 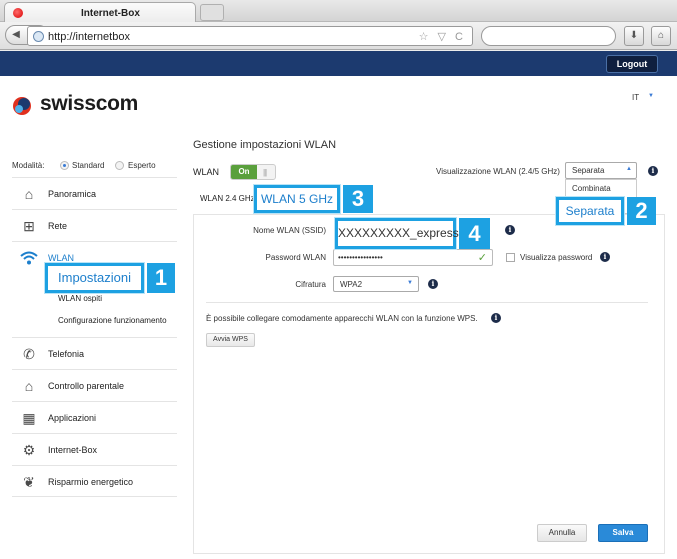 What do you see at coordinates (66, 354) in the screenshot?
I see `sidebar-item-label: Telefonia` at bounding box center [66, 354].